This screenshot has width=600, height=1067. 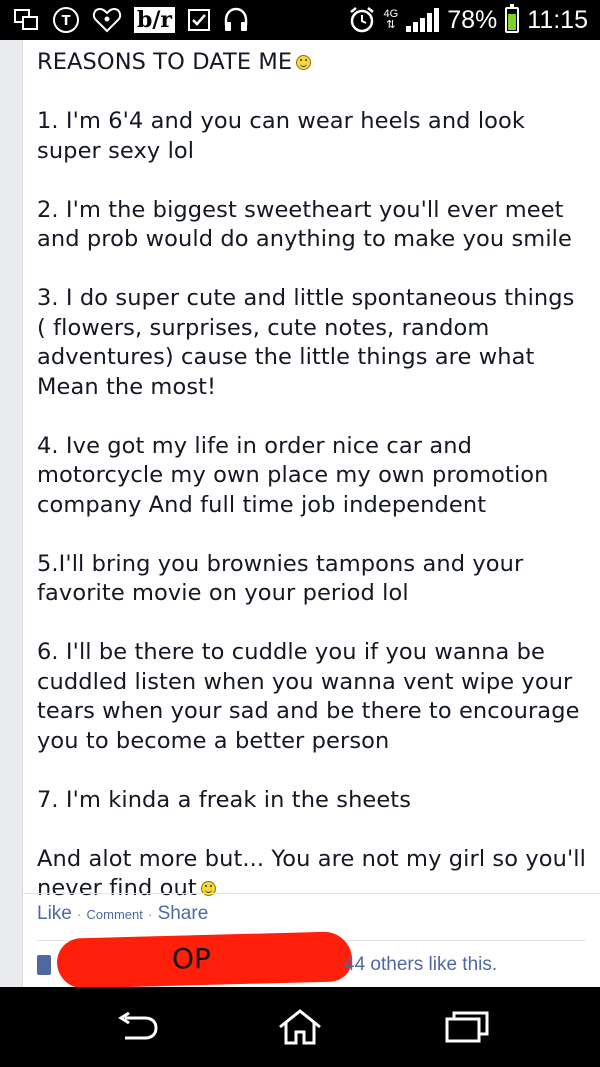 I want to click on back-button, so click(x=137, y=1027).